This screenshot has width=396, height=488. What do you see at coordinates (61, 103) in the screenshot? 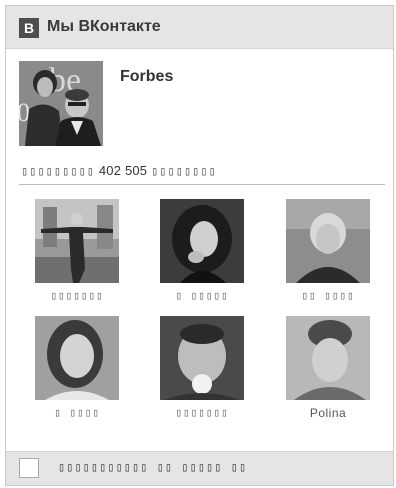
I see `group-avatar: be 0` at bounding box center [61, 103].